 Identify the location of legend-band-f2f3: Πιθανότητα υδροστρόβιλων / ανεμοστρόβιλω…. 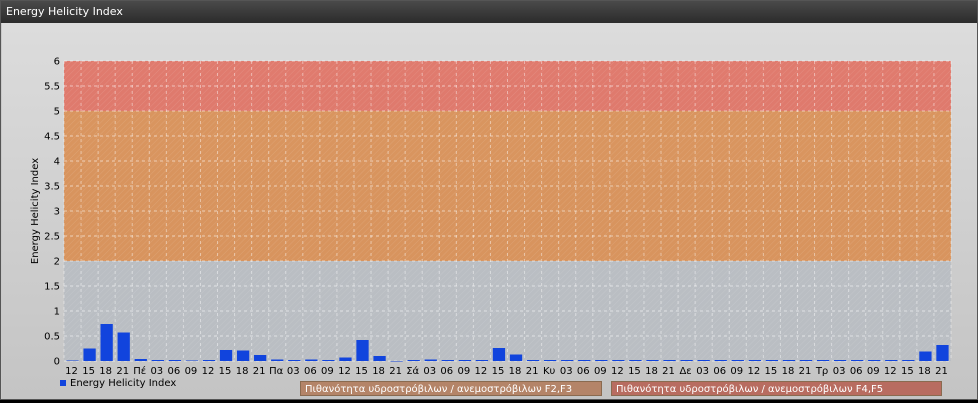
(451, 388).